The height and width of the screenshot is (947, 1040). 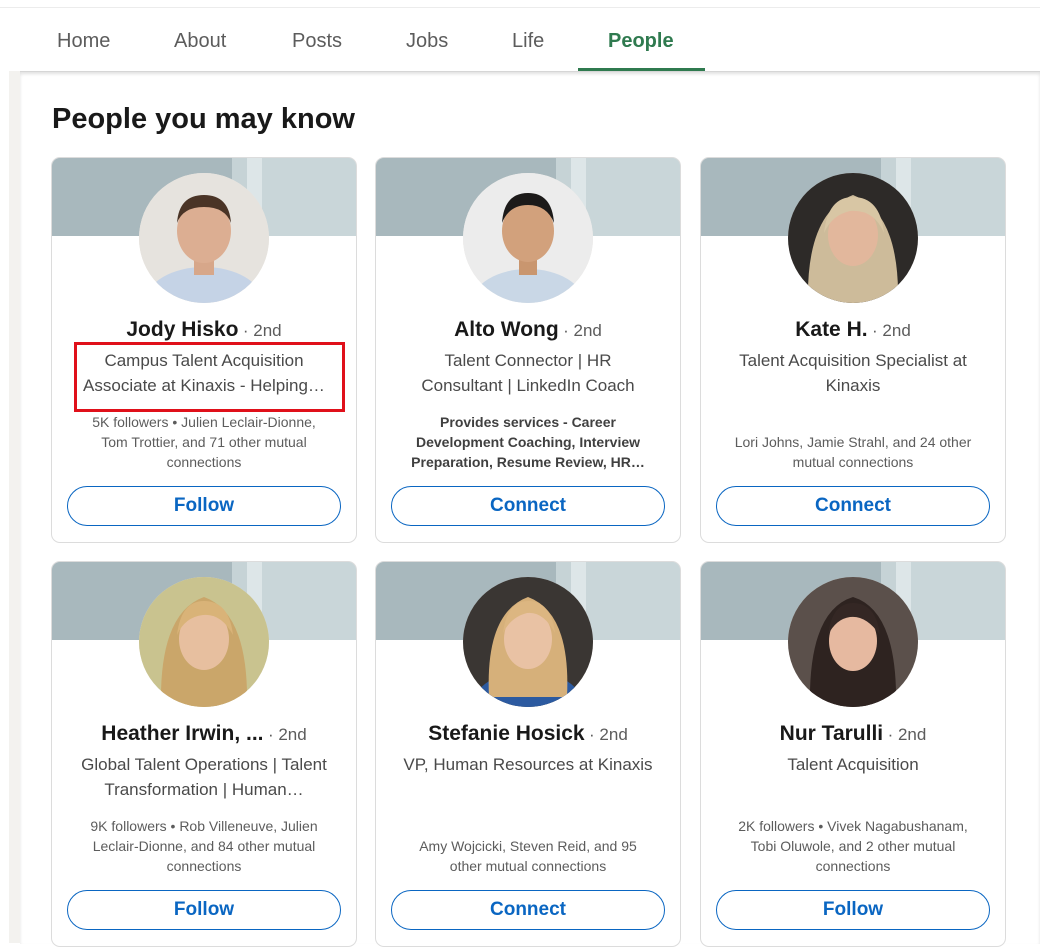 I want to click on person-name: Alto Wong, so click(x=506, y=329).